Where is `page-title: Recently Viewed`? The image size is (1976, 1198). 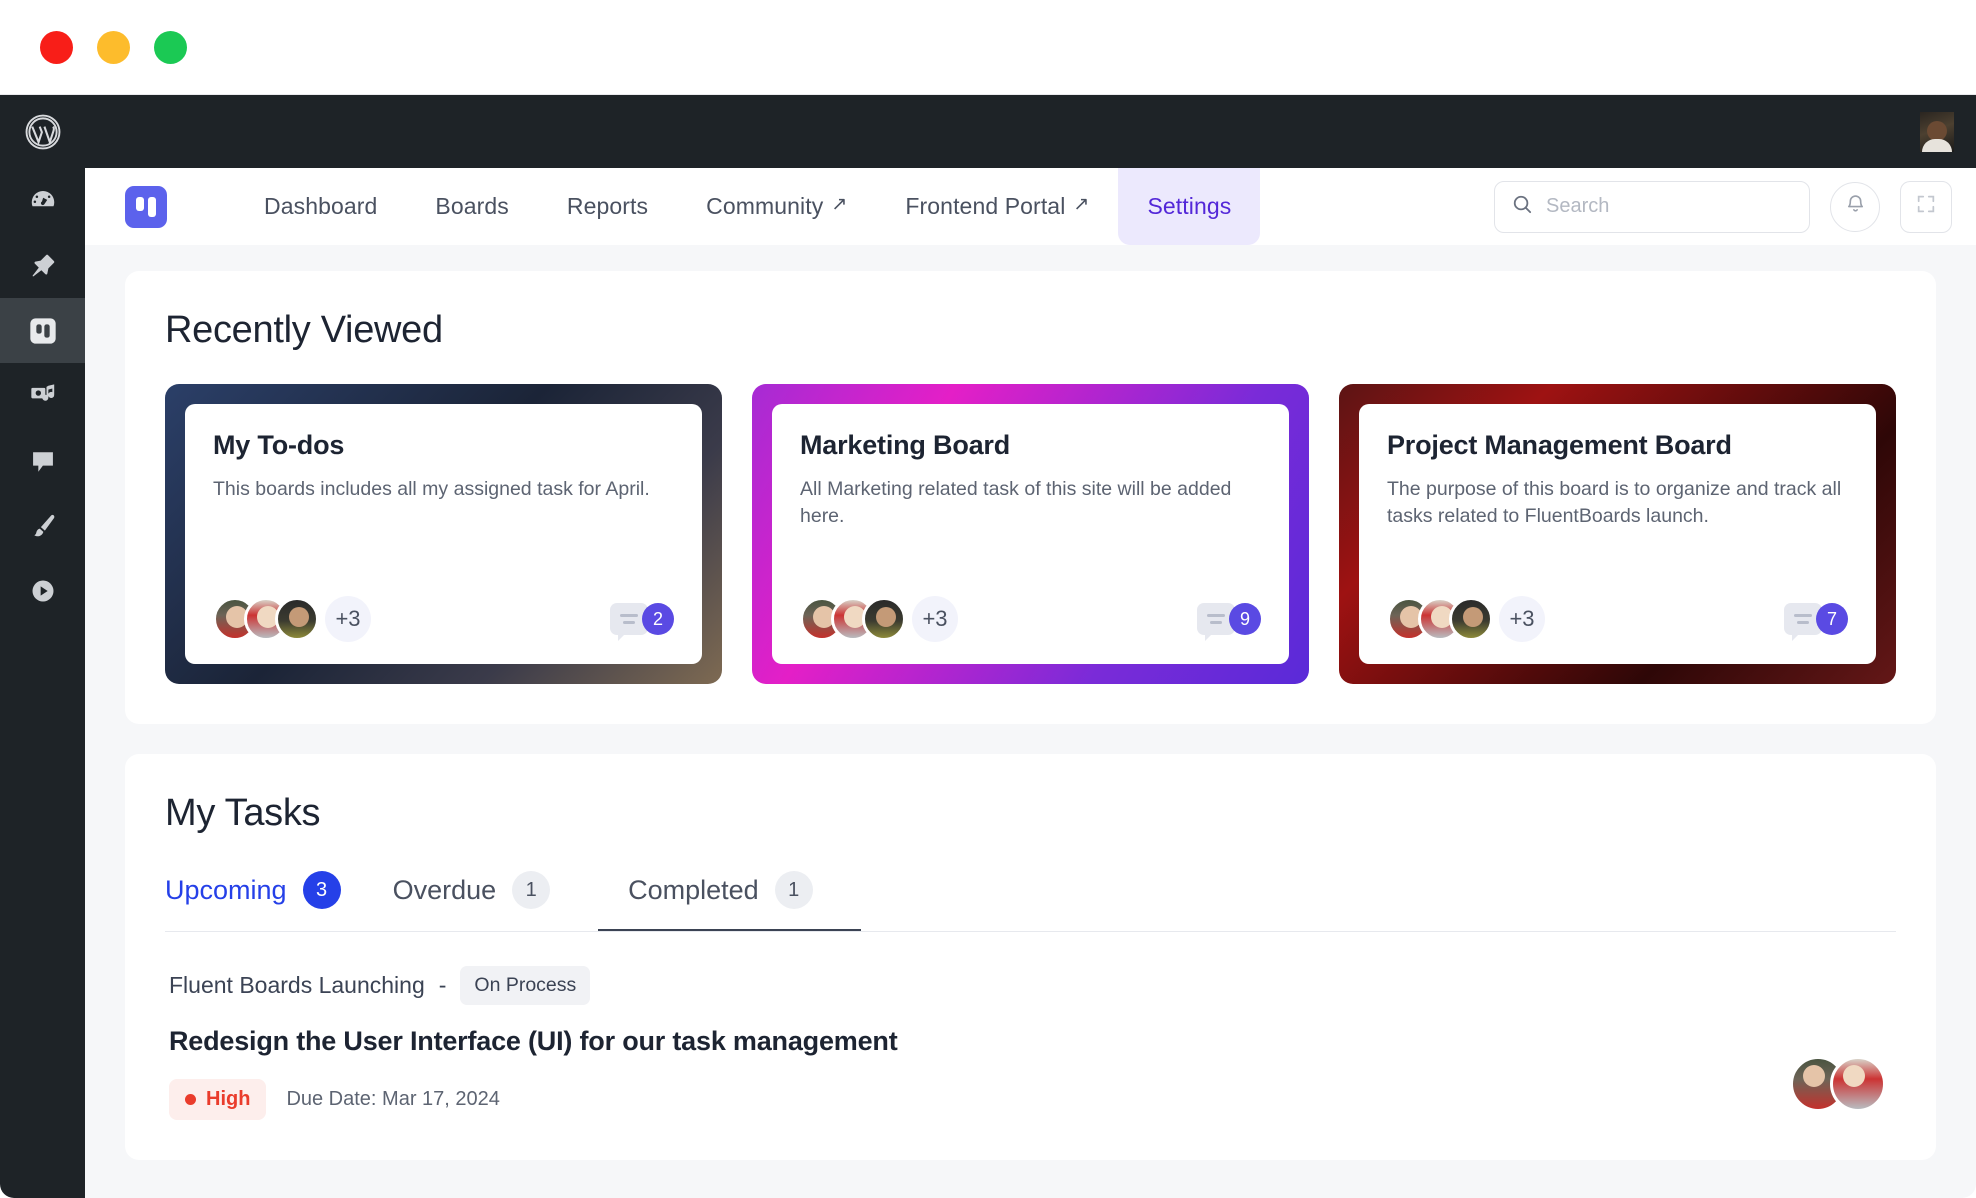 page-title: Recently Viewed is located at coordinates (304, 330).